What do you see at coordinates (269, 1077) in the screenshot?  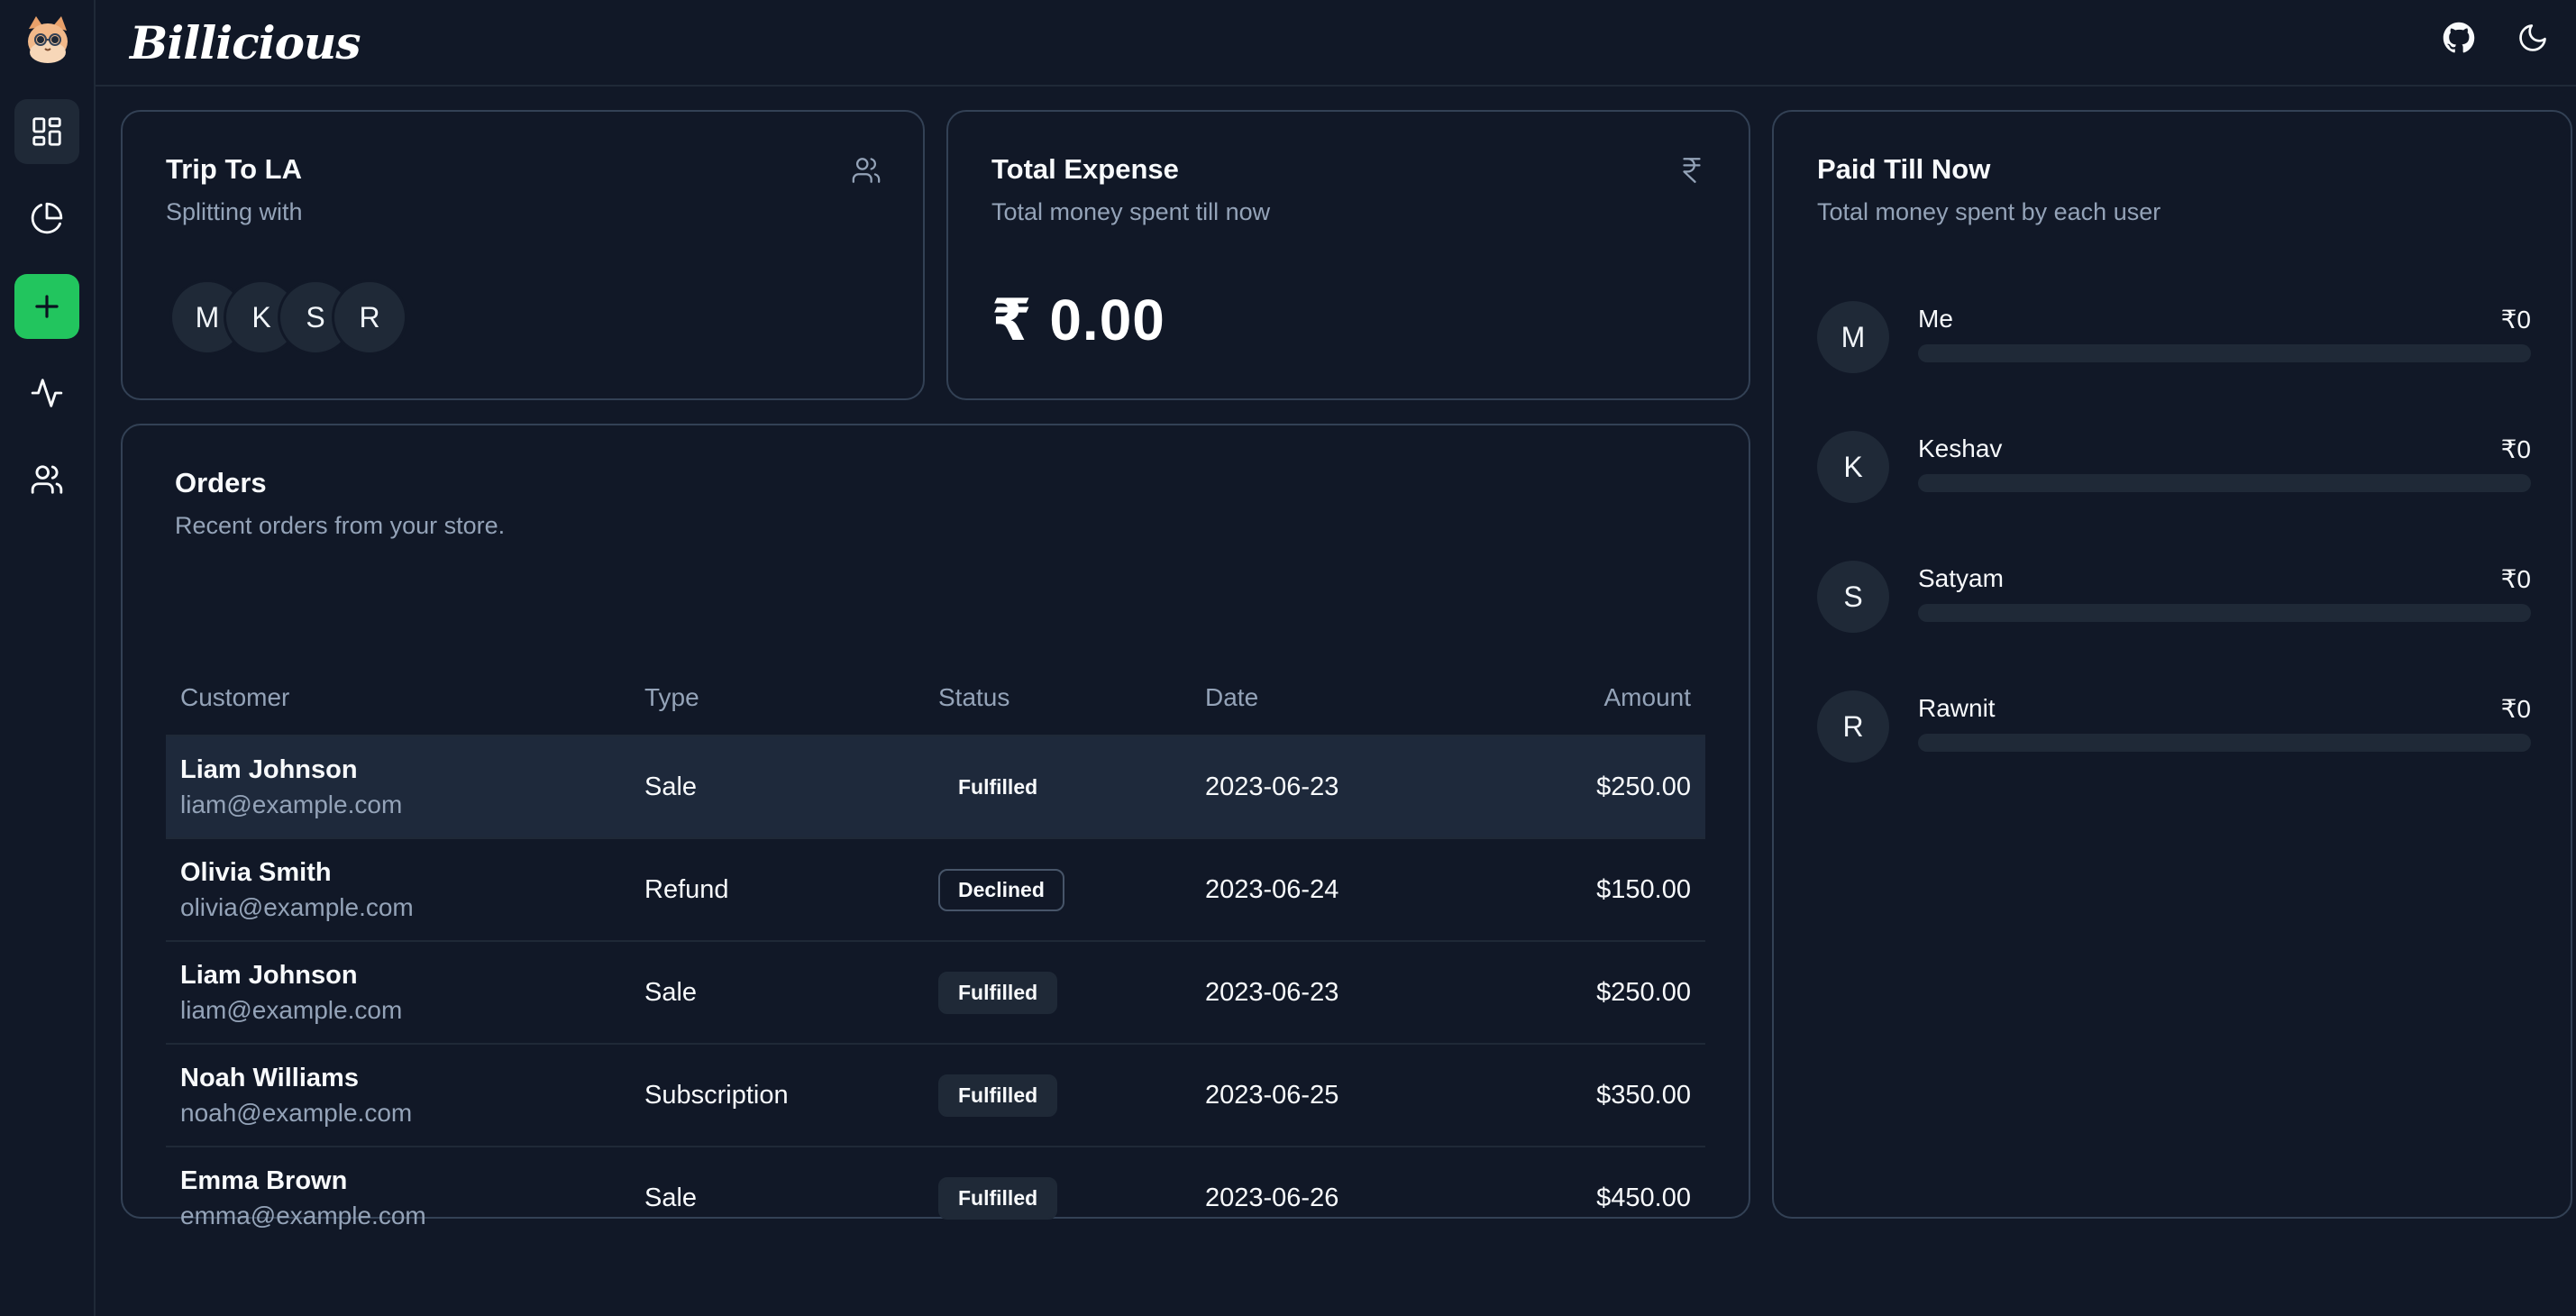 I see `customer-name: Noah Williams` at bounding box center [269, 1077].